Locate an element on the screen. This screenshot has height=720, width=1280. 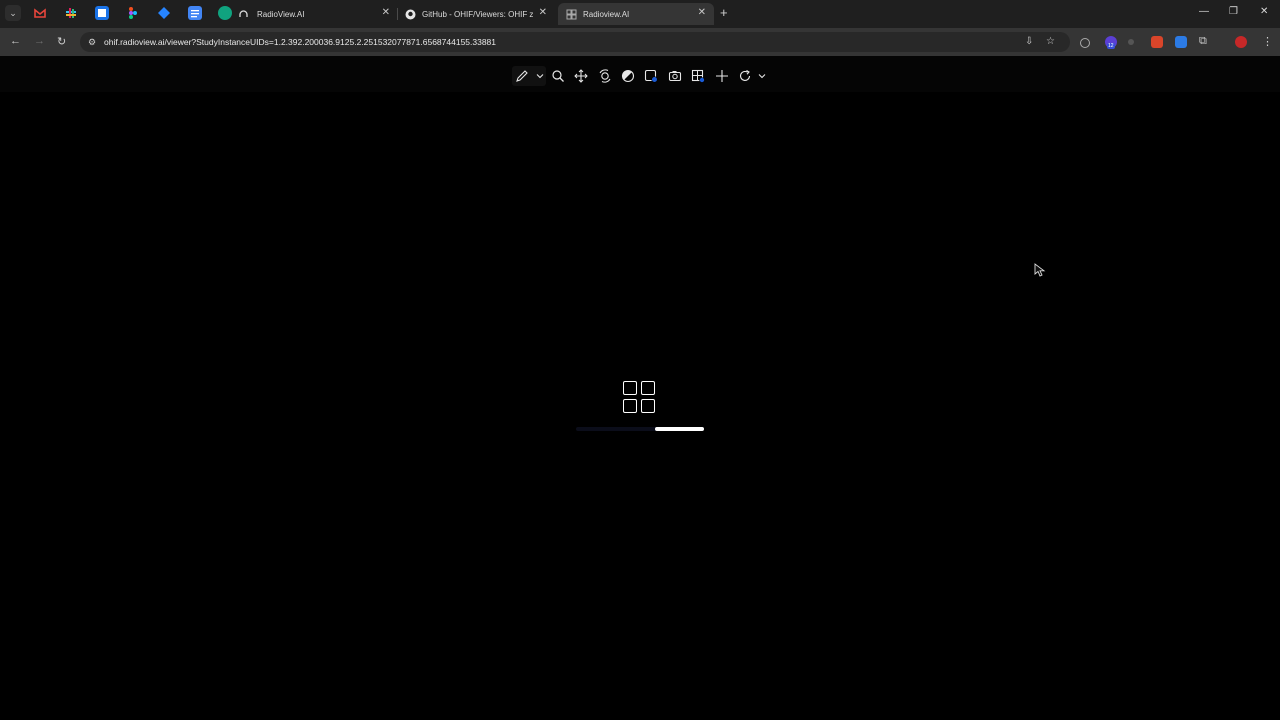
menu-kebab-icon: ⋮ is located at coordinates (1267, 41).